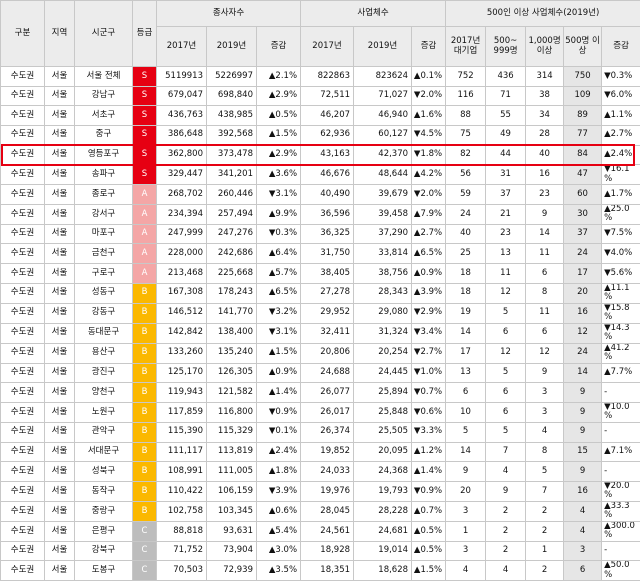 Image resolution: width=640 pixels, height=581 pixels. Describe the element at coordinates (506, 293) in the screenshot. I see `cell-large-500-999: 12` at that location.